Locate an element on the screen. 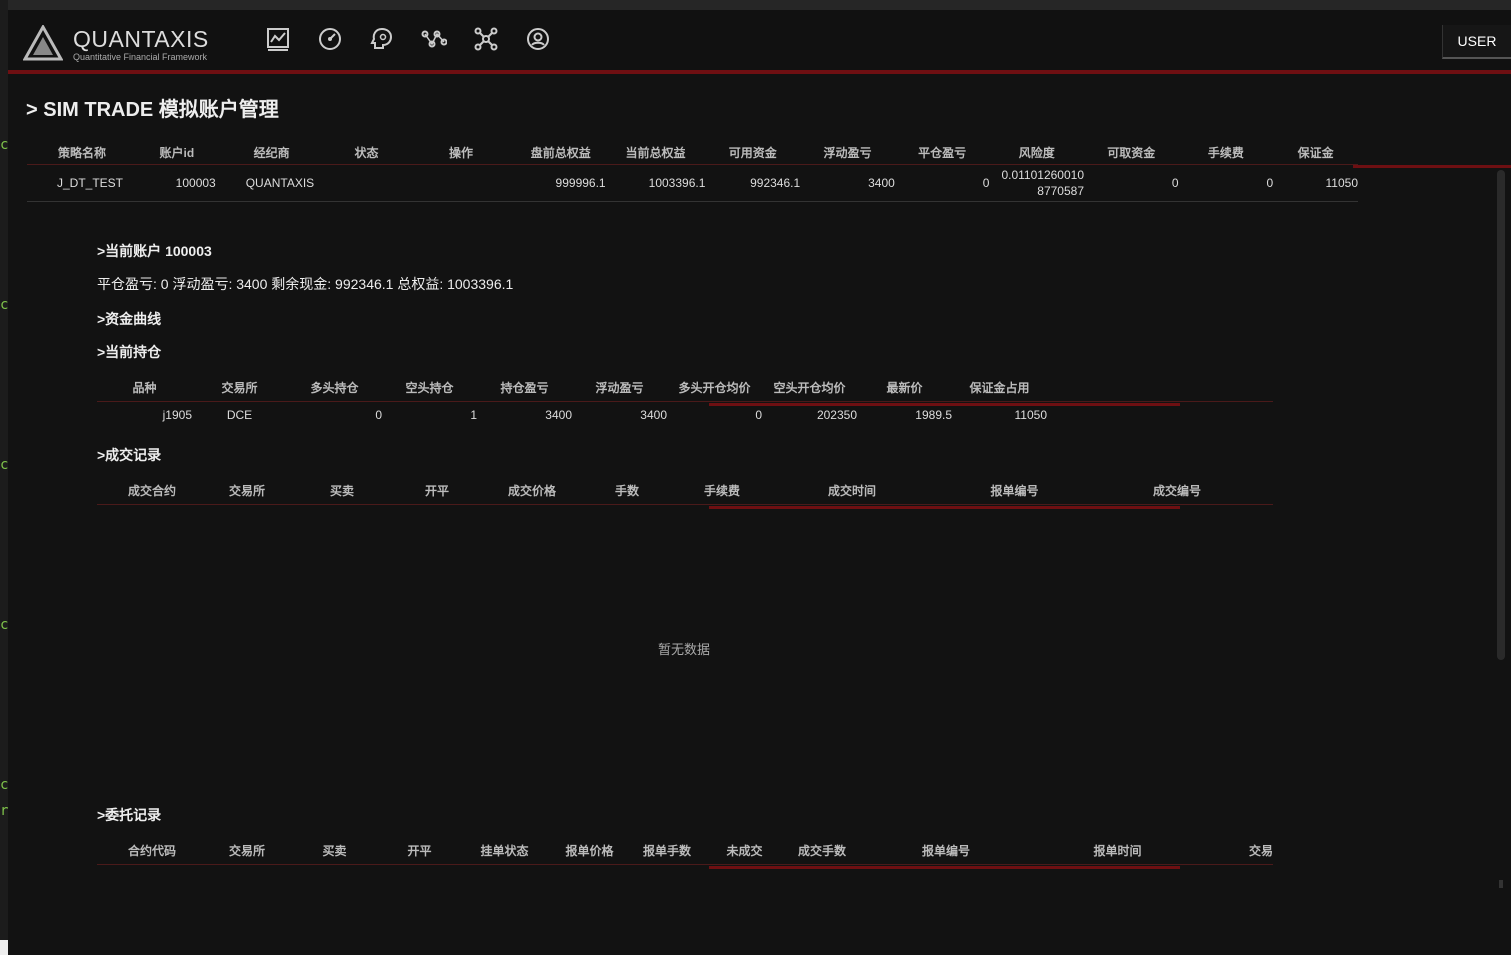  cell-risk: 0.011012600108770587 is located at coordinates (1036, 183).